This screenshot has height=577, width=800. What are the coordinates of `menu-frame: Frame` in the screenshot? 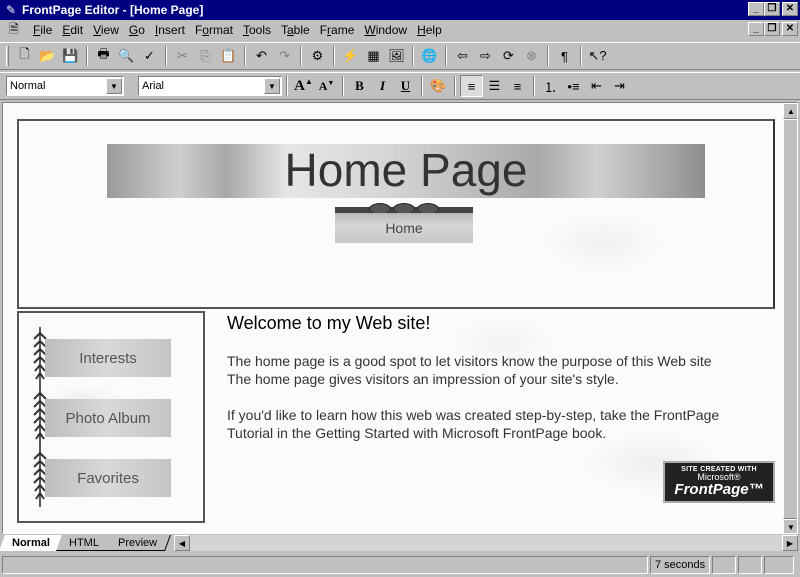 It's located at (337, 30).